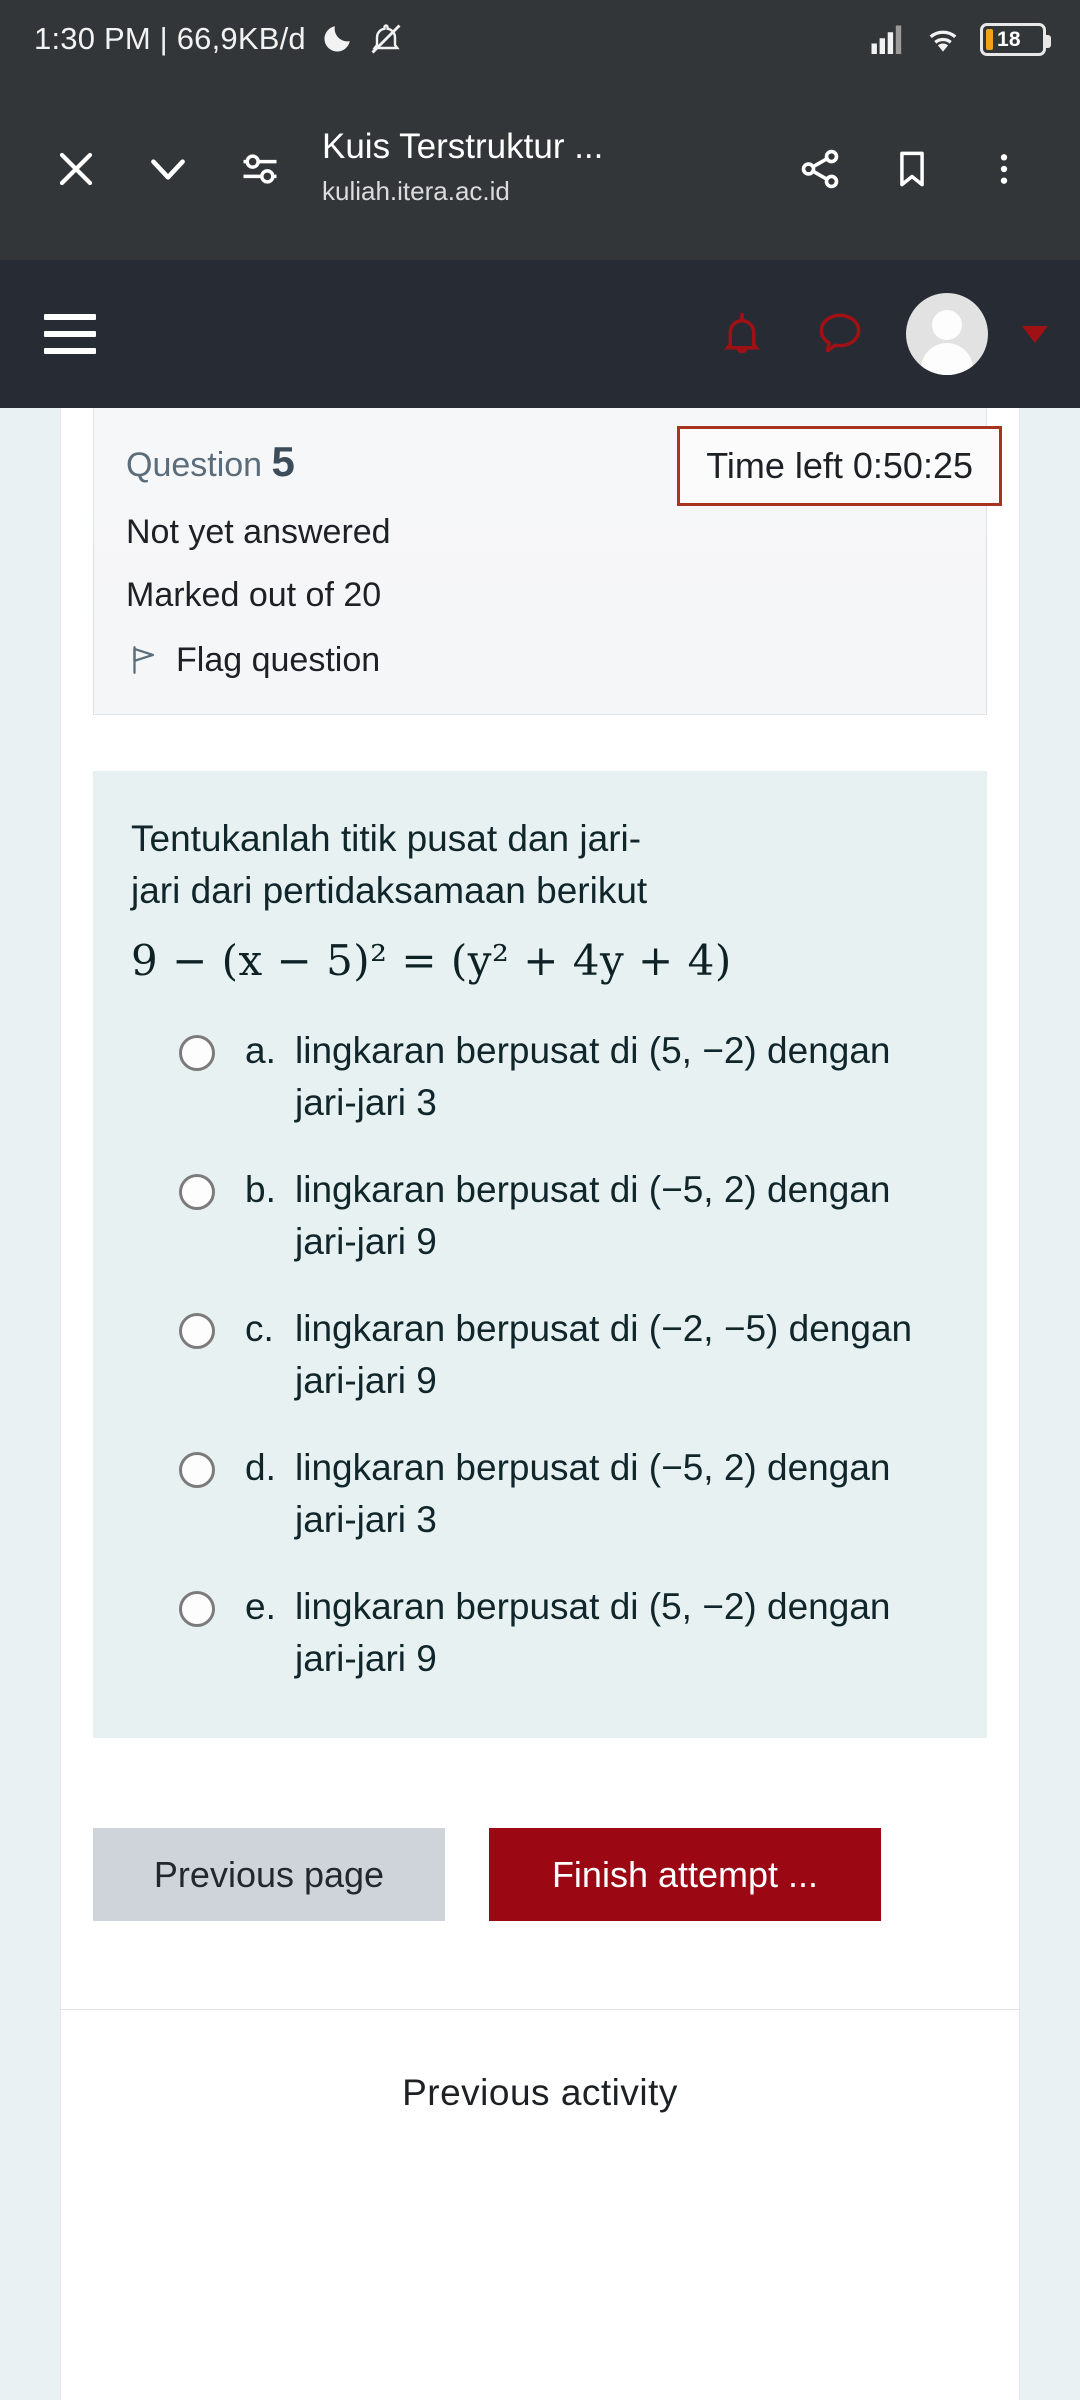 The image size is (1080, 2400). Describe the element at coordinates (1009, 39) in the screenshot. I see `battery-level: 18` at that location.